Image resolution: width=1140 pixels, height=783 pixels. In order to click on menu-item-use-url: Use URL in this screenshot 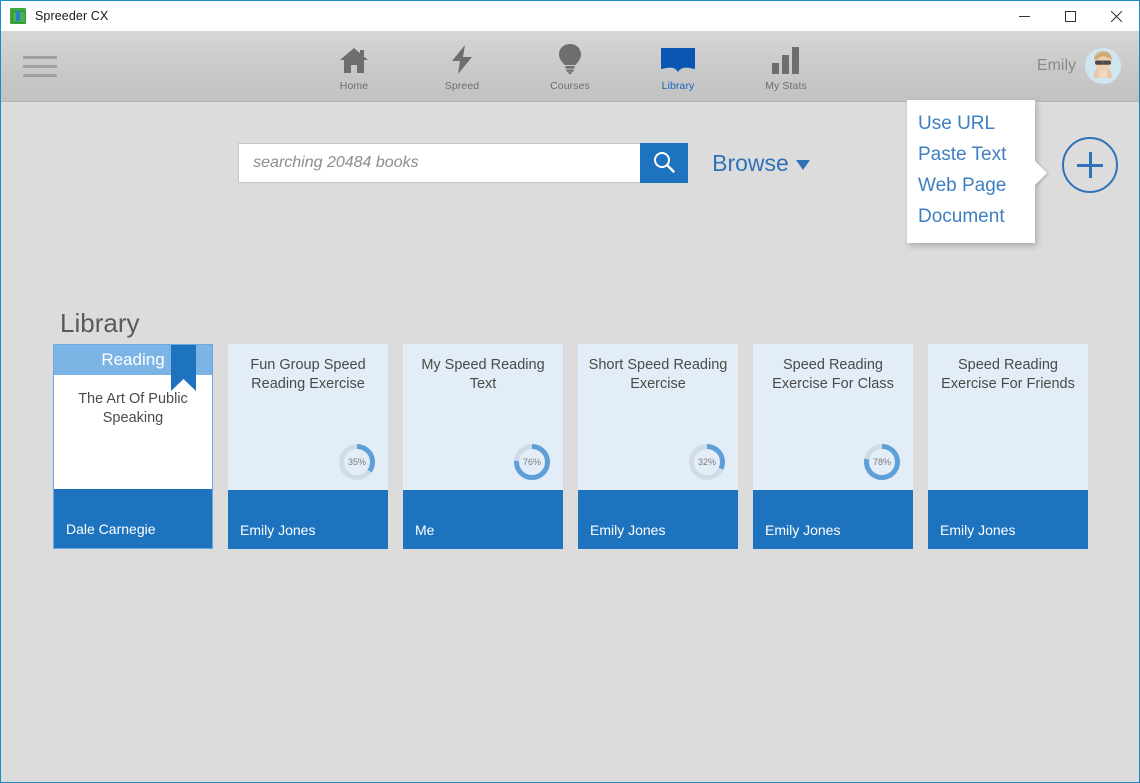, I will do `click(971, 124)`.